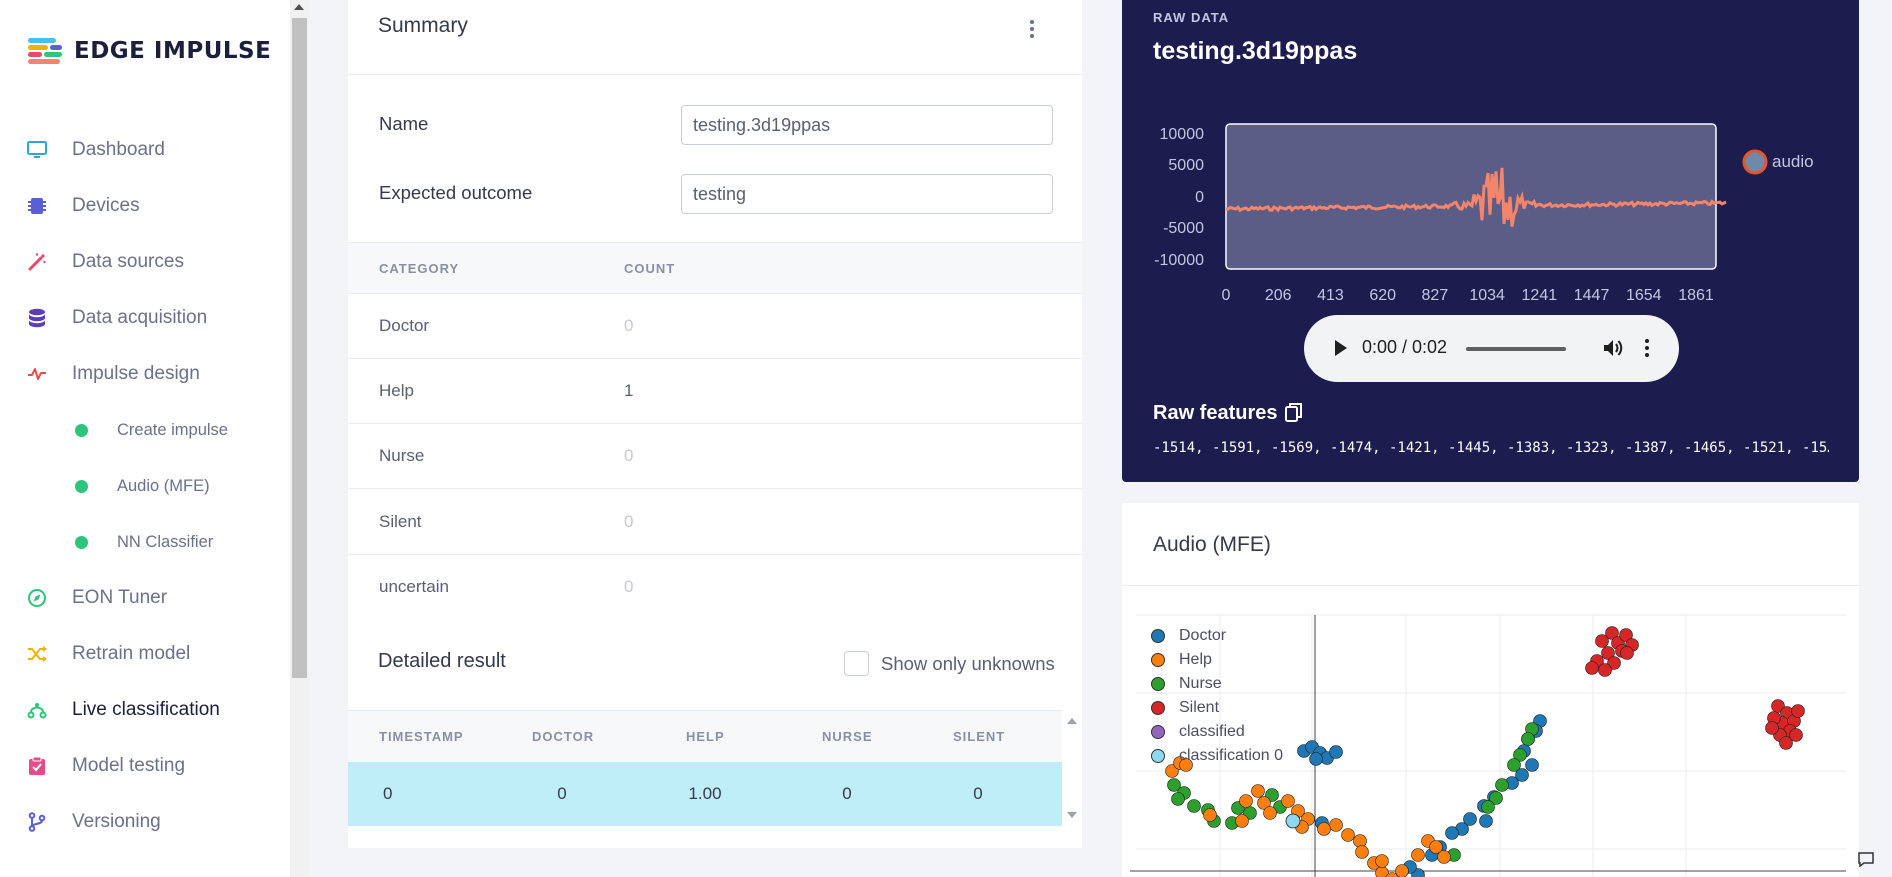 This screenshot has width=1892, height=877. What do you see at coordinates (1294, 412) in the screenshot?
I see `copy-icon` at bounding box center [1294, 412].